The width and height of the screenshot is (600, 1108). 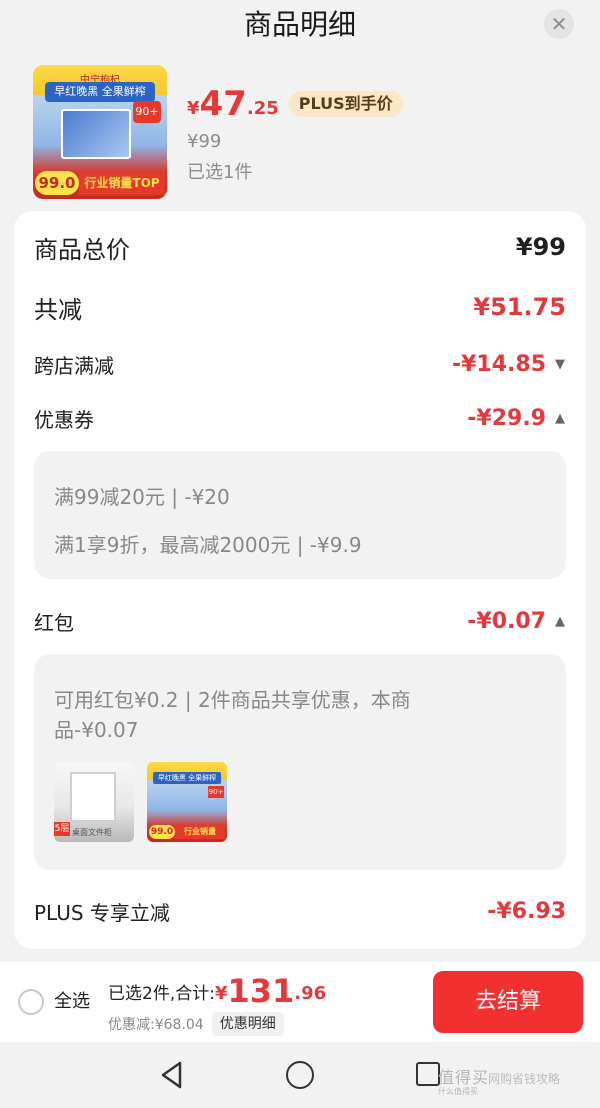 What do you see at coordinates (221, 993) in the screenshot?
I see `sum-symbol: ¥` at bounding box center [221, 993].